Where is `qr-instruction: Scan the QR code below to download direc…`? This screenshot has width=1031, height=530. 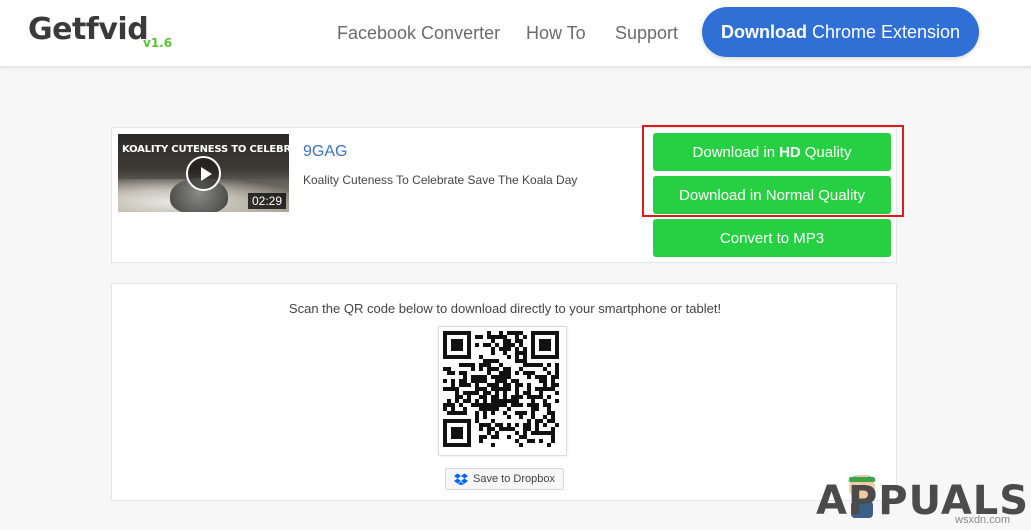
qr-instruction: Scan the QR code below to download direc… is located at coordinates (505, 308).